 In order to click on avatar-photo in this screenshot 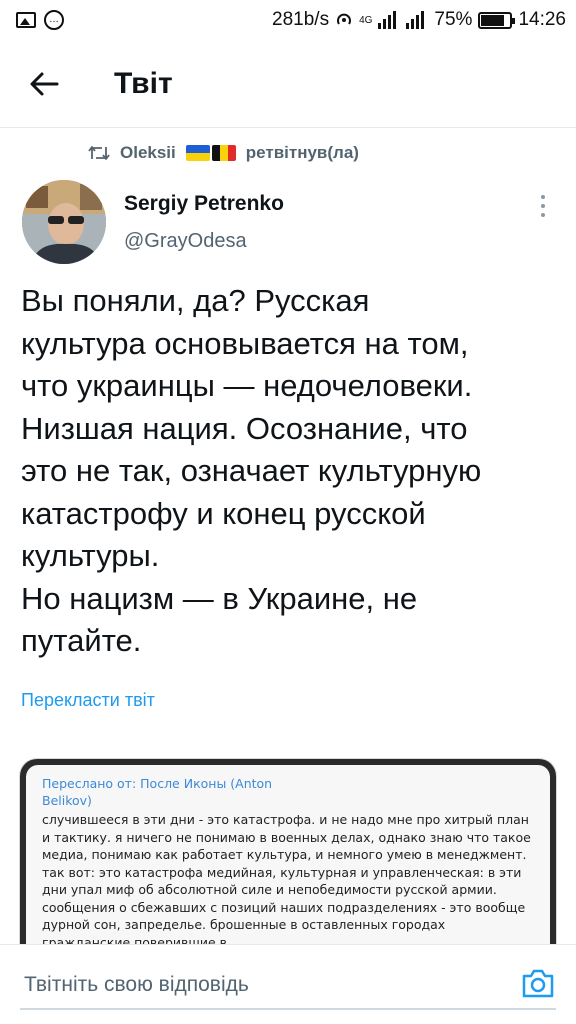, I will do `click(64, 222)`.